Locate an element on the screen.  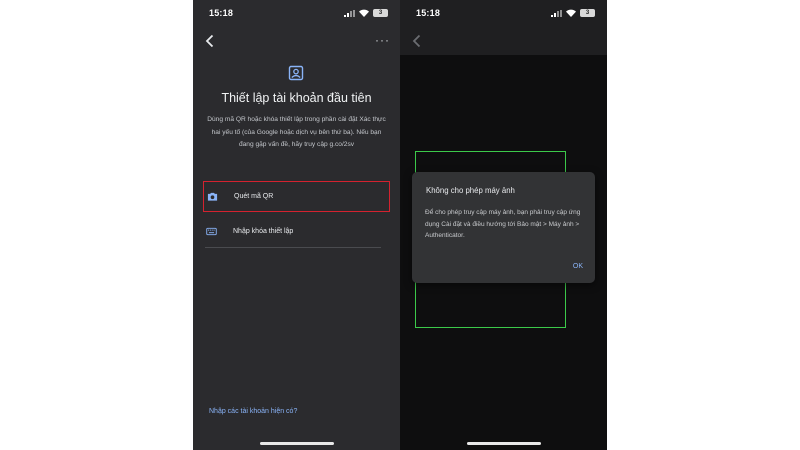
page-title: Thiết lập tài khoản đầu tiên is located at coordinates (296, 98).